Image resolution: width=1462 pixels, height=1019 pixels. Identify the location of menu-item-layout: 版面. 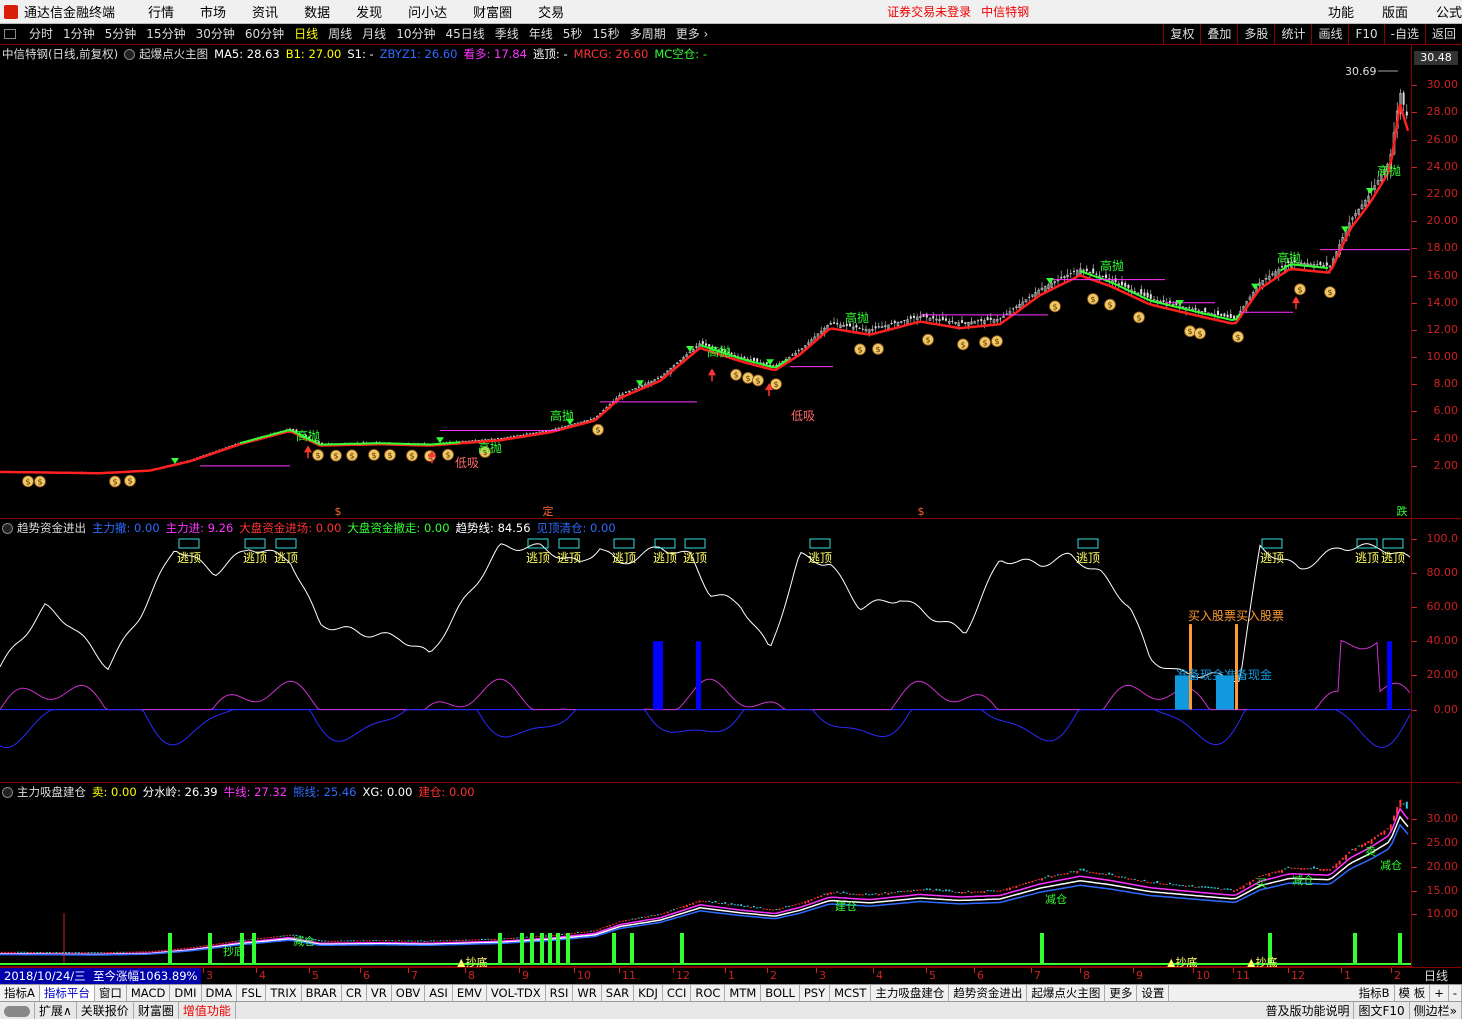
(1395, 11).